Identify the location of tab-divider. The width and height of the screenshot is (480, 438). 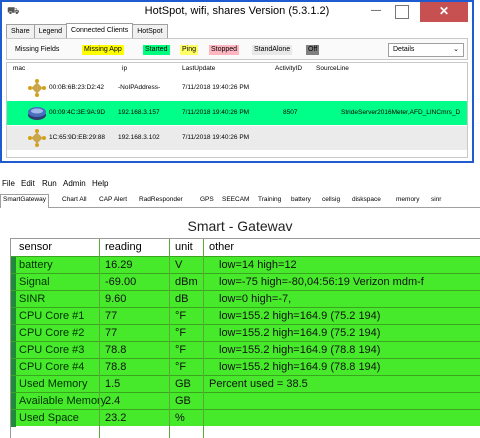
(240, 207).